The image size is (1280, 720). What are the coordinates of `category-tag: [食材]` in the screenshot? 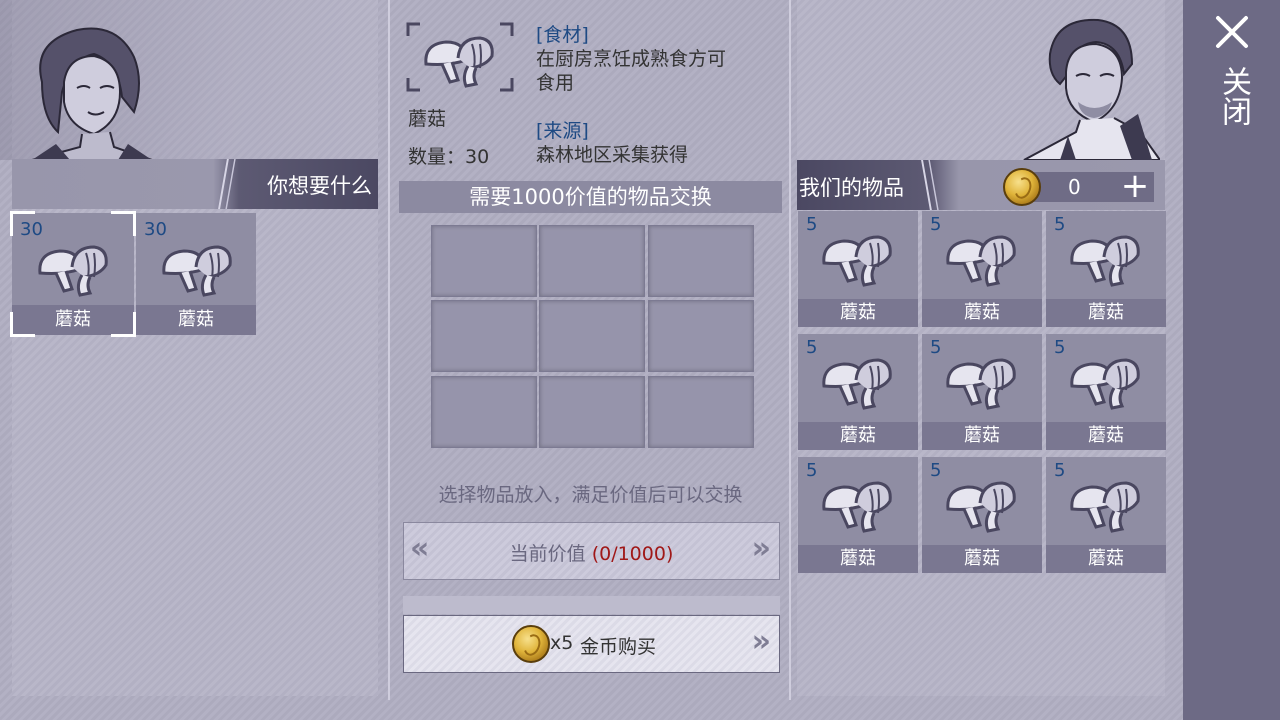 It's located at (562, 35).